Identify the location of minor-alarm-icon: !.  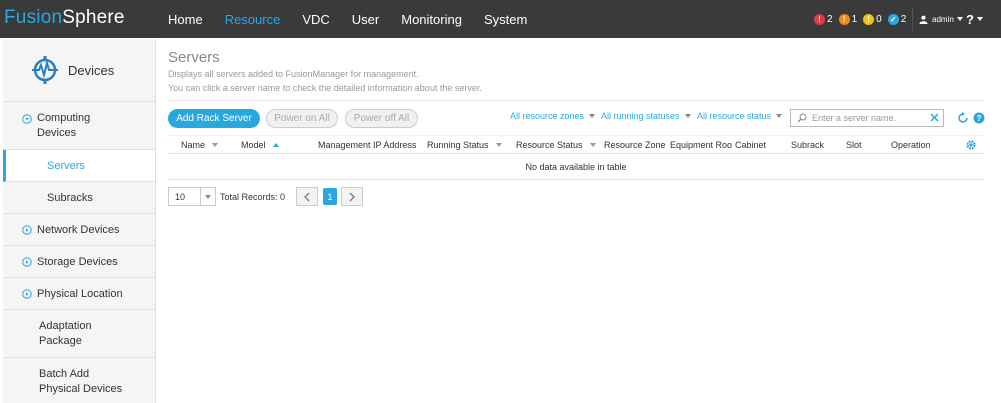
(869, 19).